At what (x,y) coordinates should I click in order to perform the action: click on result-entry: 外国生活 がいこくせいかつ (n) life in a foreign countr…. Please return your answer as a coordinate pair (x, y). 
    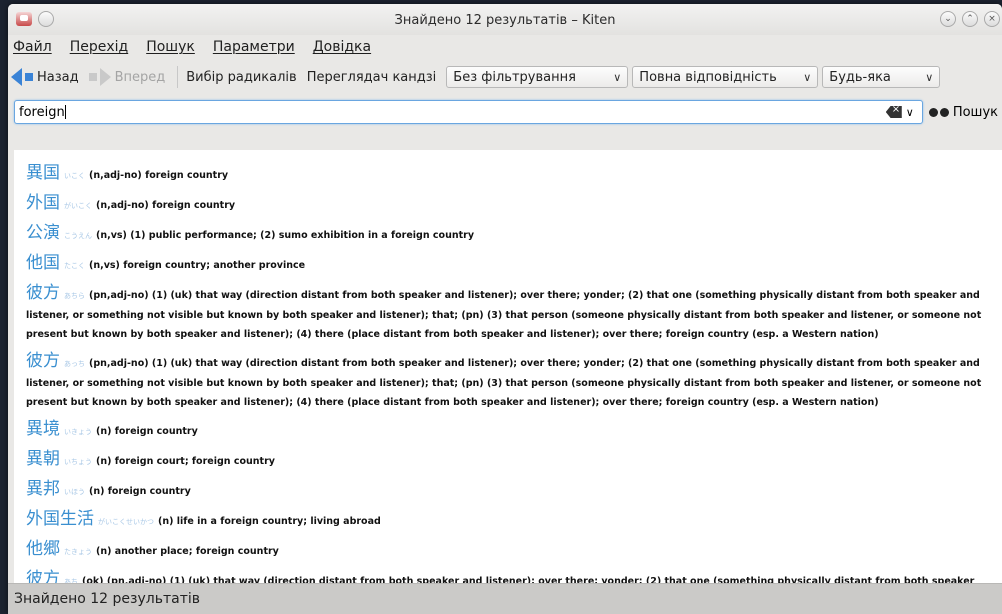
    Looking at the image, I should click on (509, 516).